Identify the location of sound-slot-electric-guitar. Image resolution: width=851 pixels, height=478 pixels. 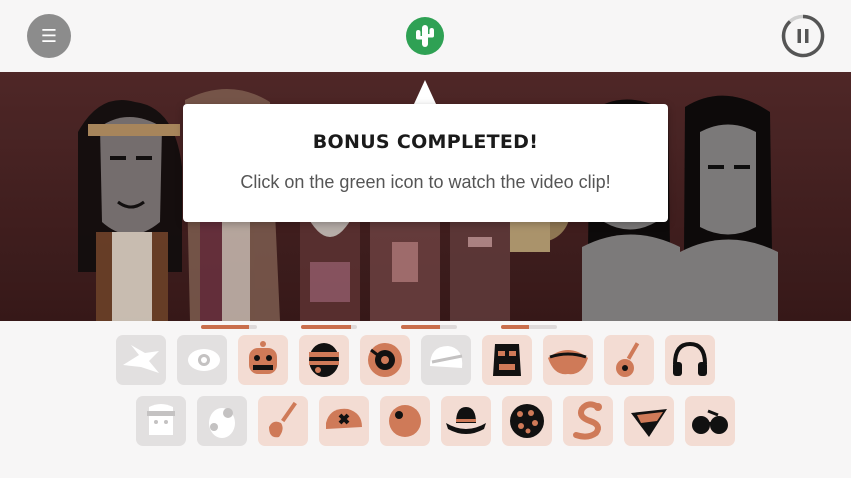
(283, 421).